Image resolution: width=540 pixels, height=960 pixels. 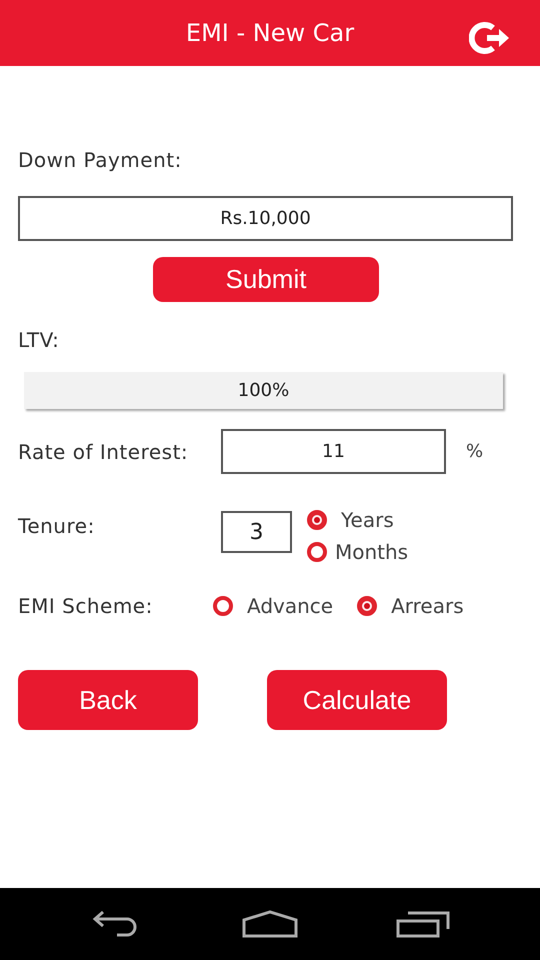 What do you see at coordinates (367, 520) in the screenshot?
I see `radio-label: Years` at bounding box center [367, 520].